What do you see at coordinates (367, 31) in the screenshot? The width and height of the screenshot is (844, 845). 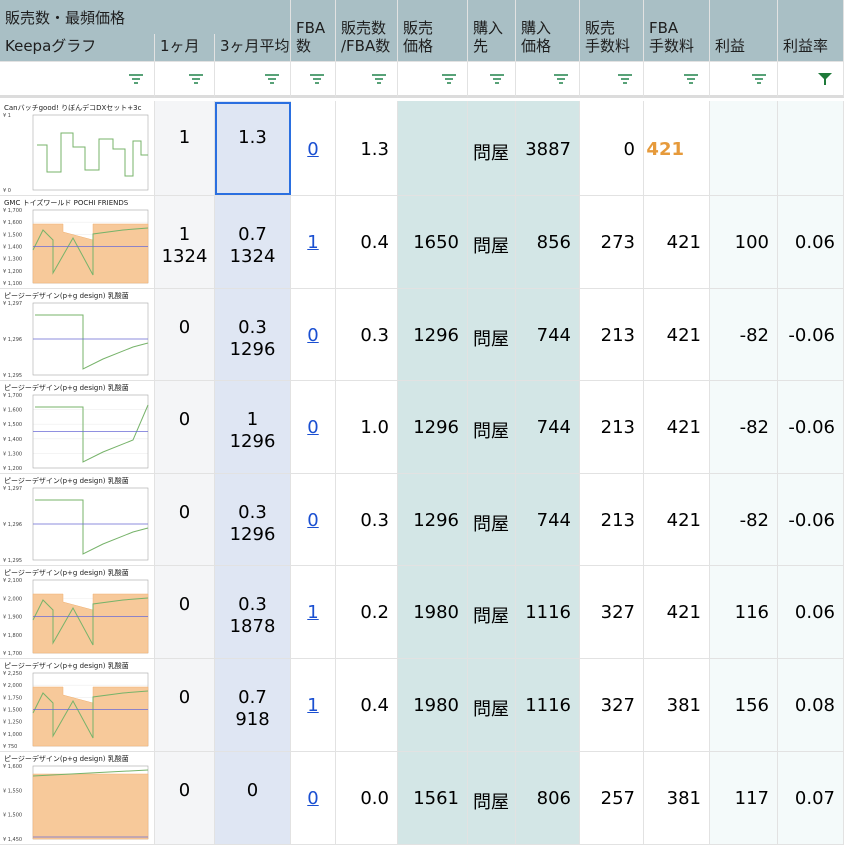 I see `header-sales-fba: 販売数 /FBA数` at bounding box center [367, 31].